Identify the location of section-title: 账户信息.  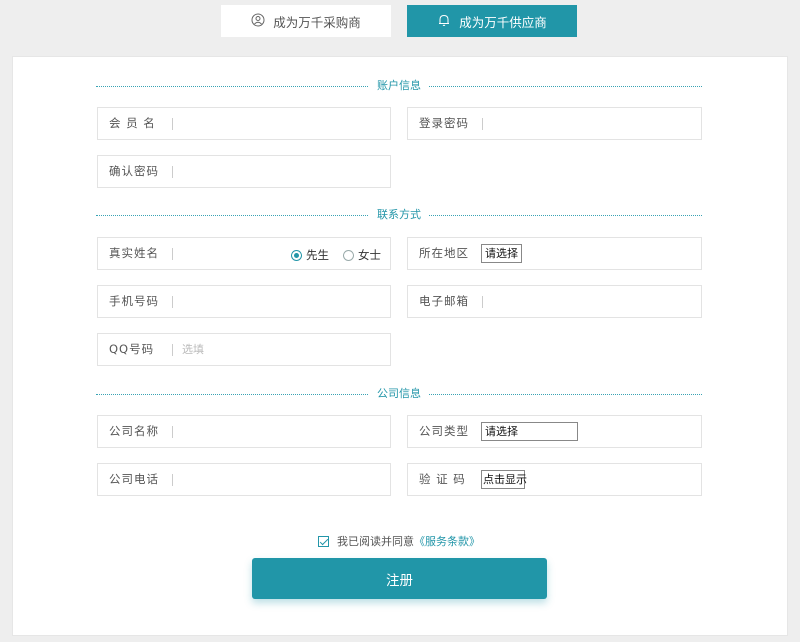
(399, 86).